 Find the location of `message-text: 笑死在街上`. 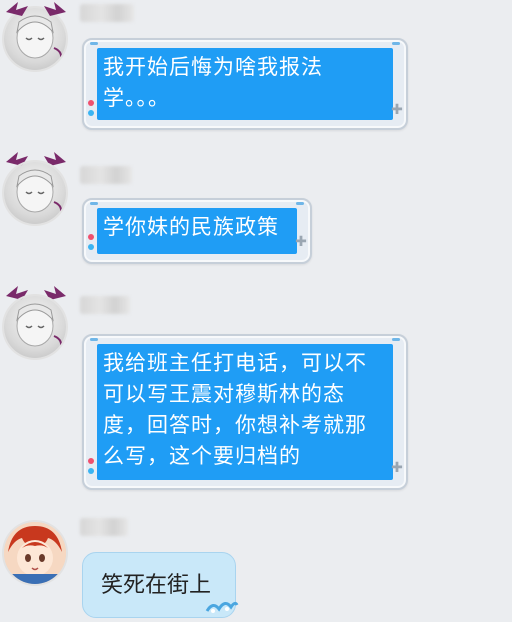

message-text: 笑死在街上 is located at coordinates (156, 585).